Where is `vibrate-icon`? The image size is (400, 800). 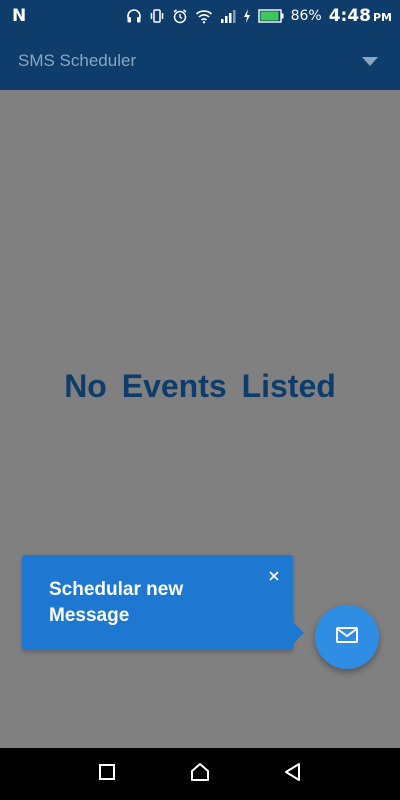
vibrate-icon is located at coordinates (157, 16).